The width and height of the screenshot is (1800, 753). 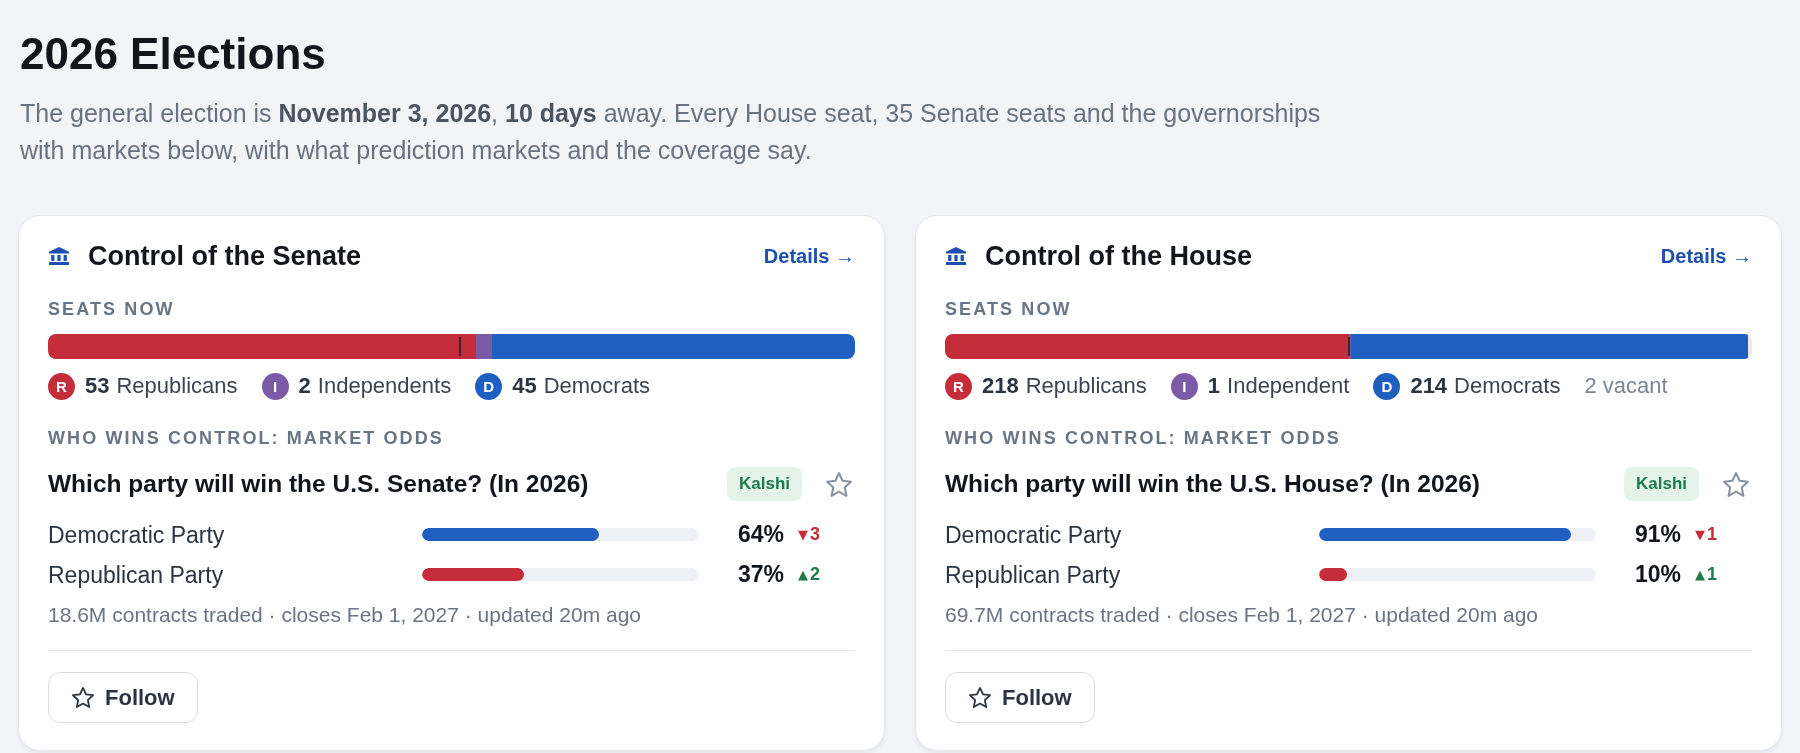 I want to click on odds-percent: 10%, so click(x=1657, y=574).